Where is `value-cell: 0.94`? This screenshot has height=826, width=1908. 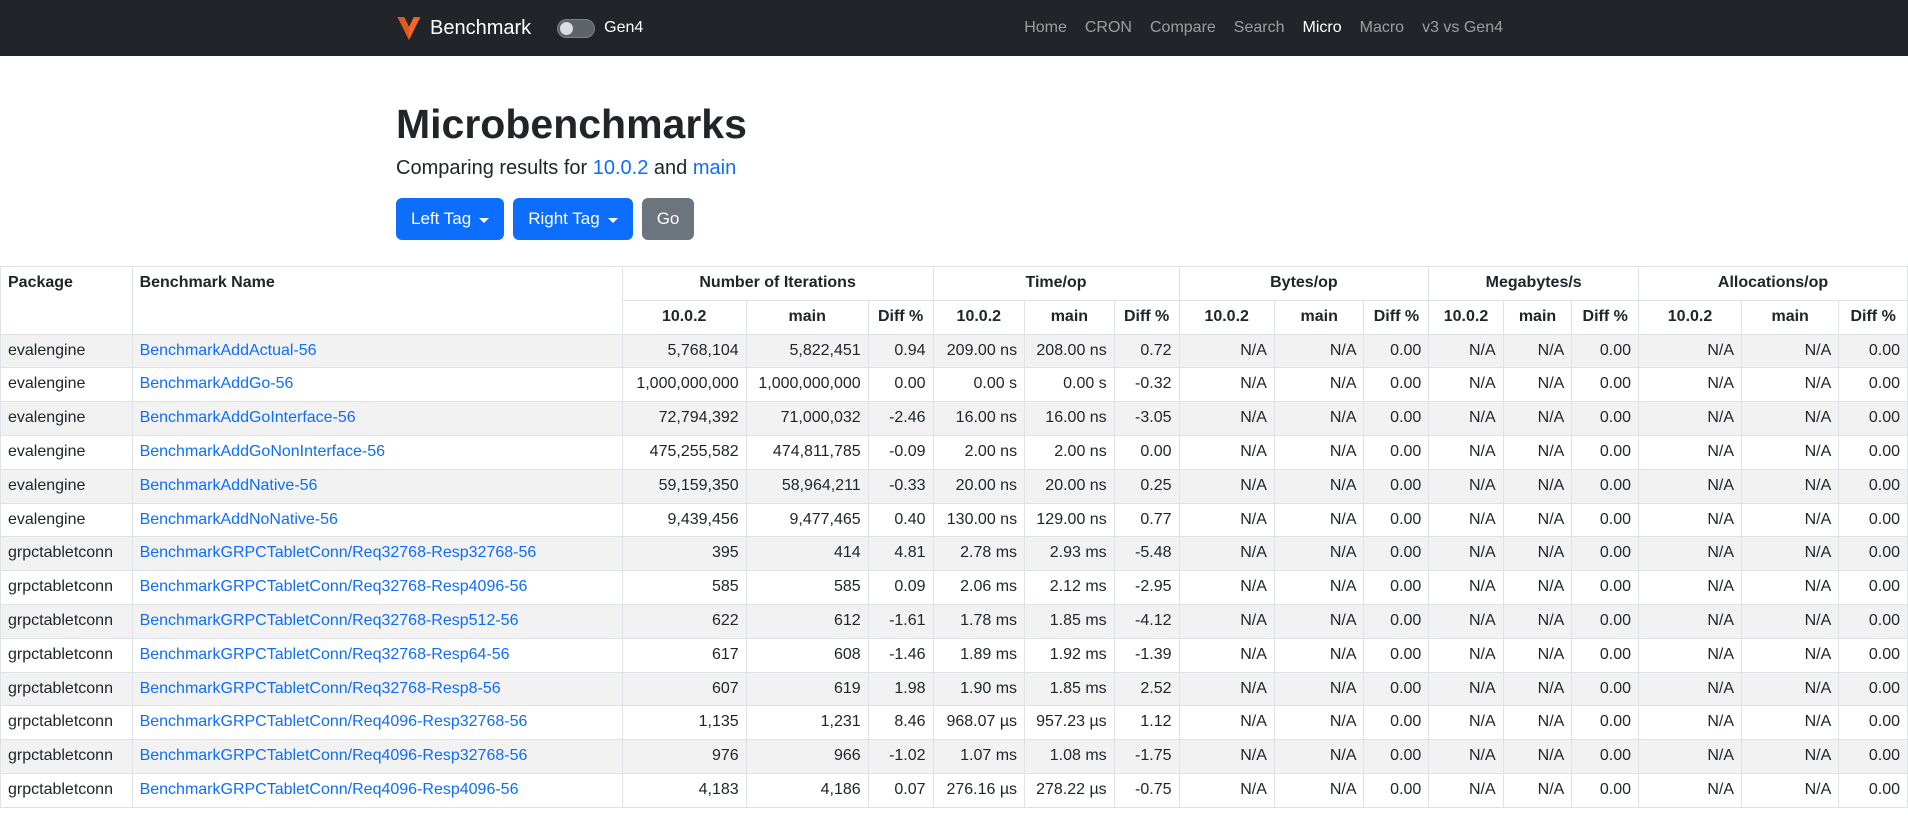 value-cell: 0.94 is located at coordinates (900, 351).